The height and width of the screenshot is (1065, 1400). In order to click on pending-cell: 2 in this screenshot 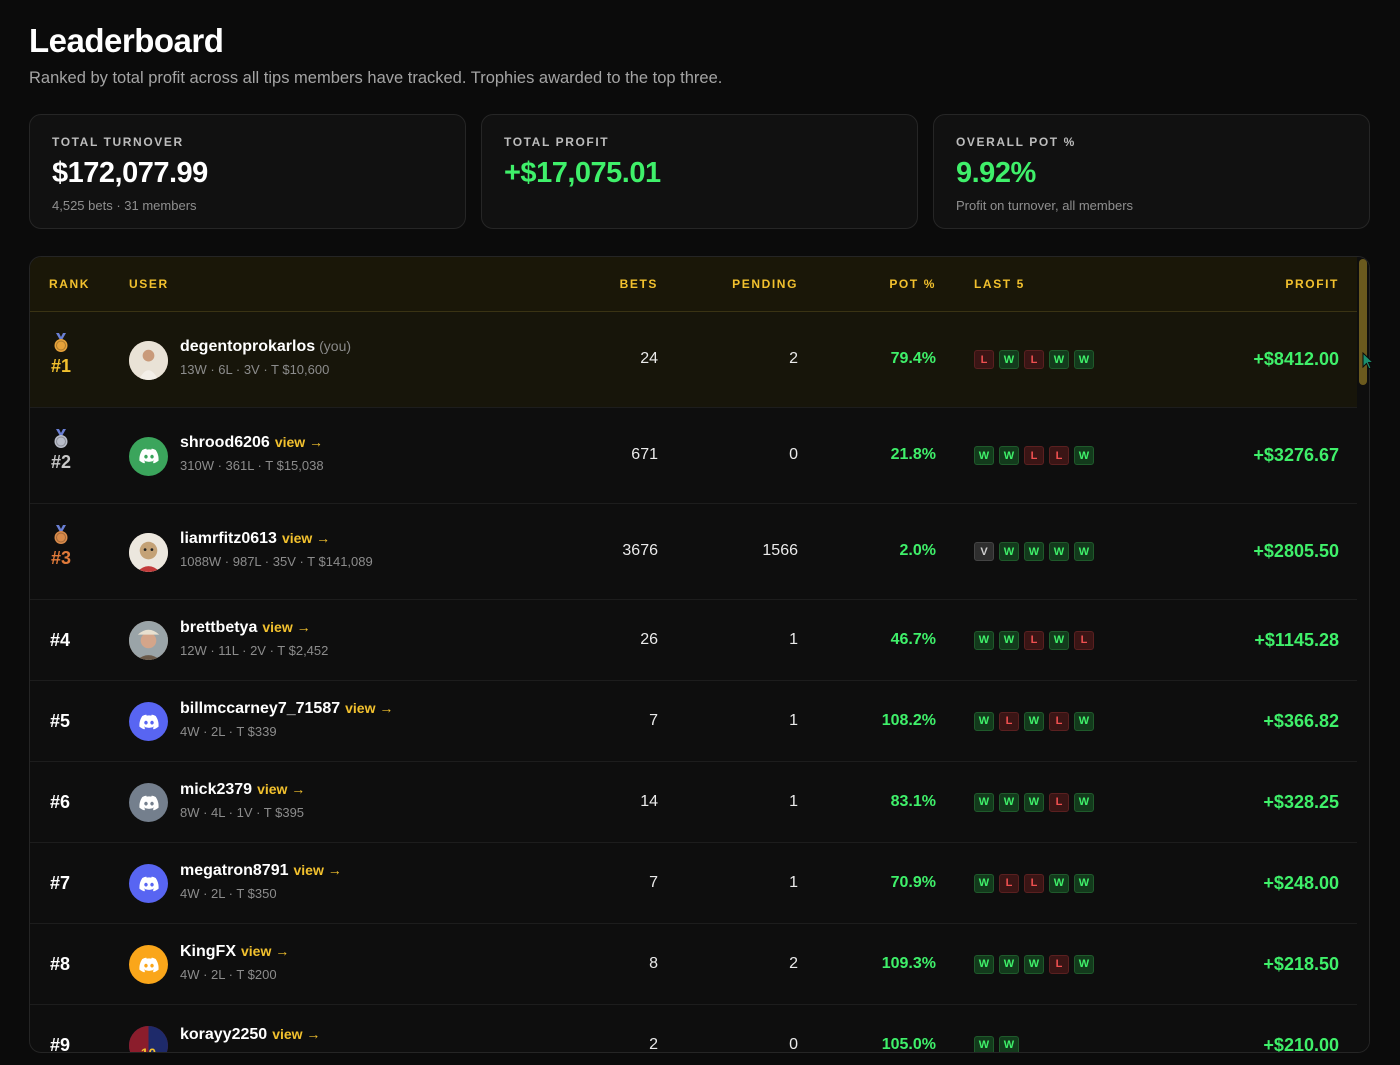, I will do `click(793, 963)`.